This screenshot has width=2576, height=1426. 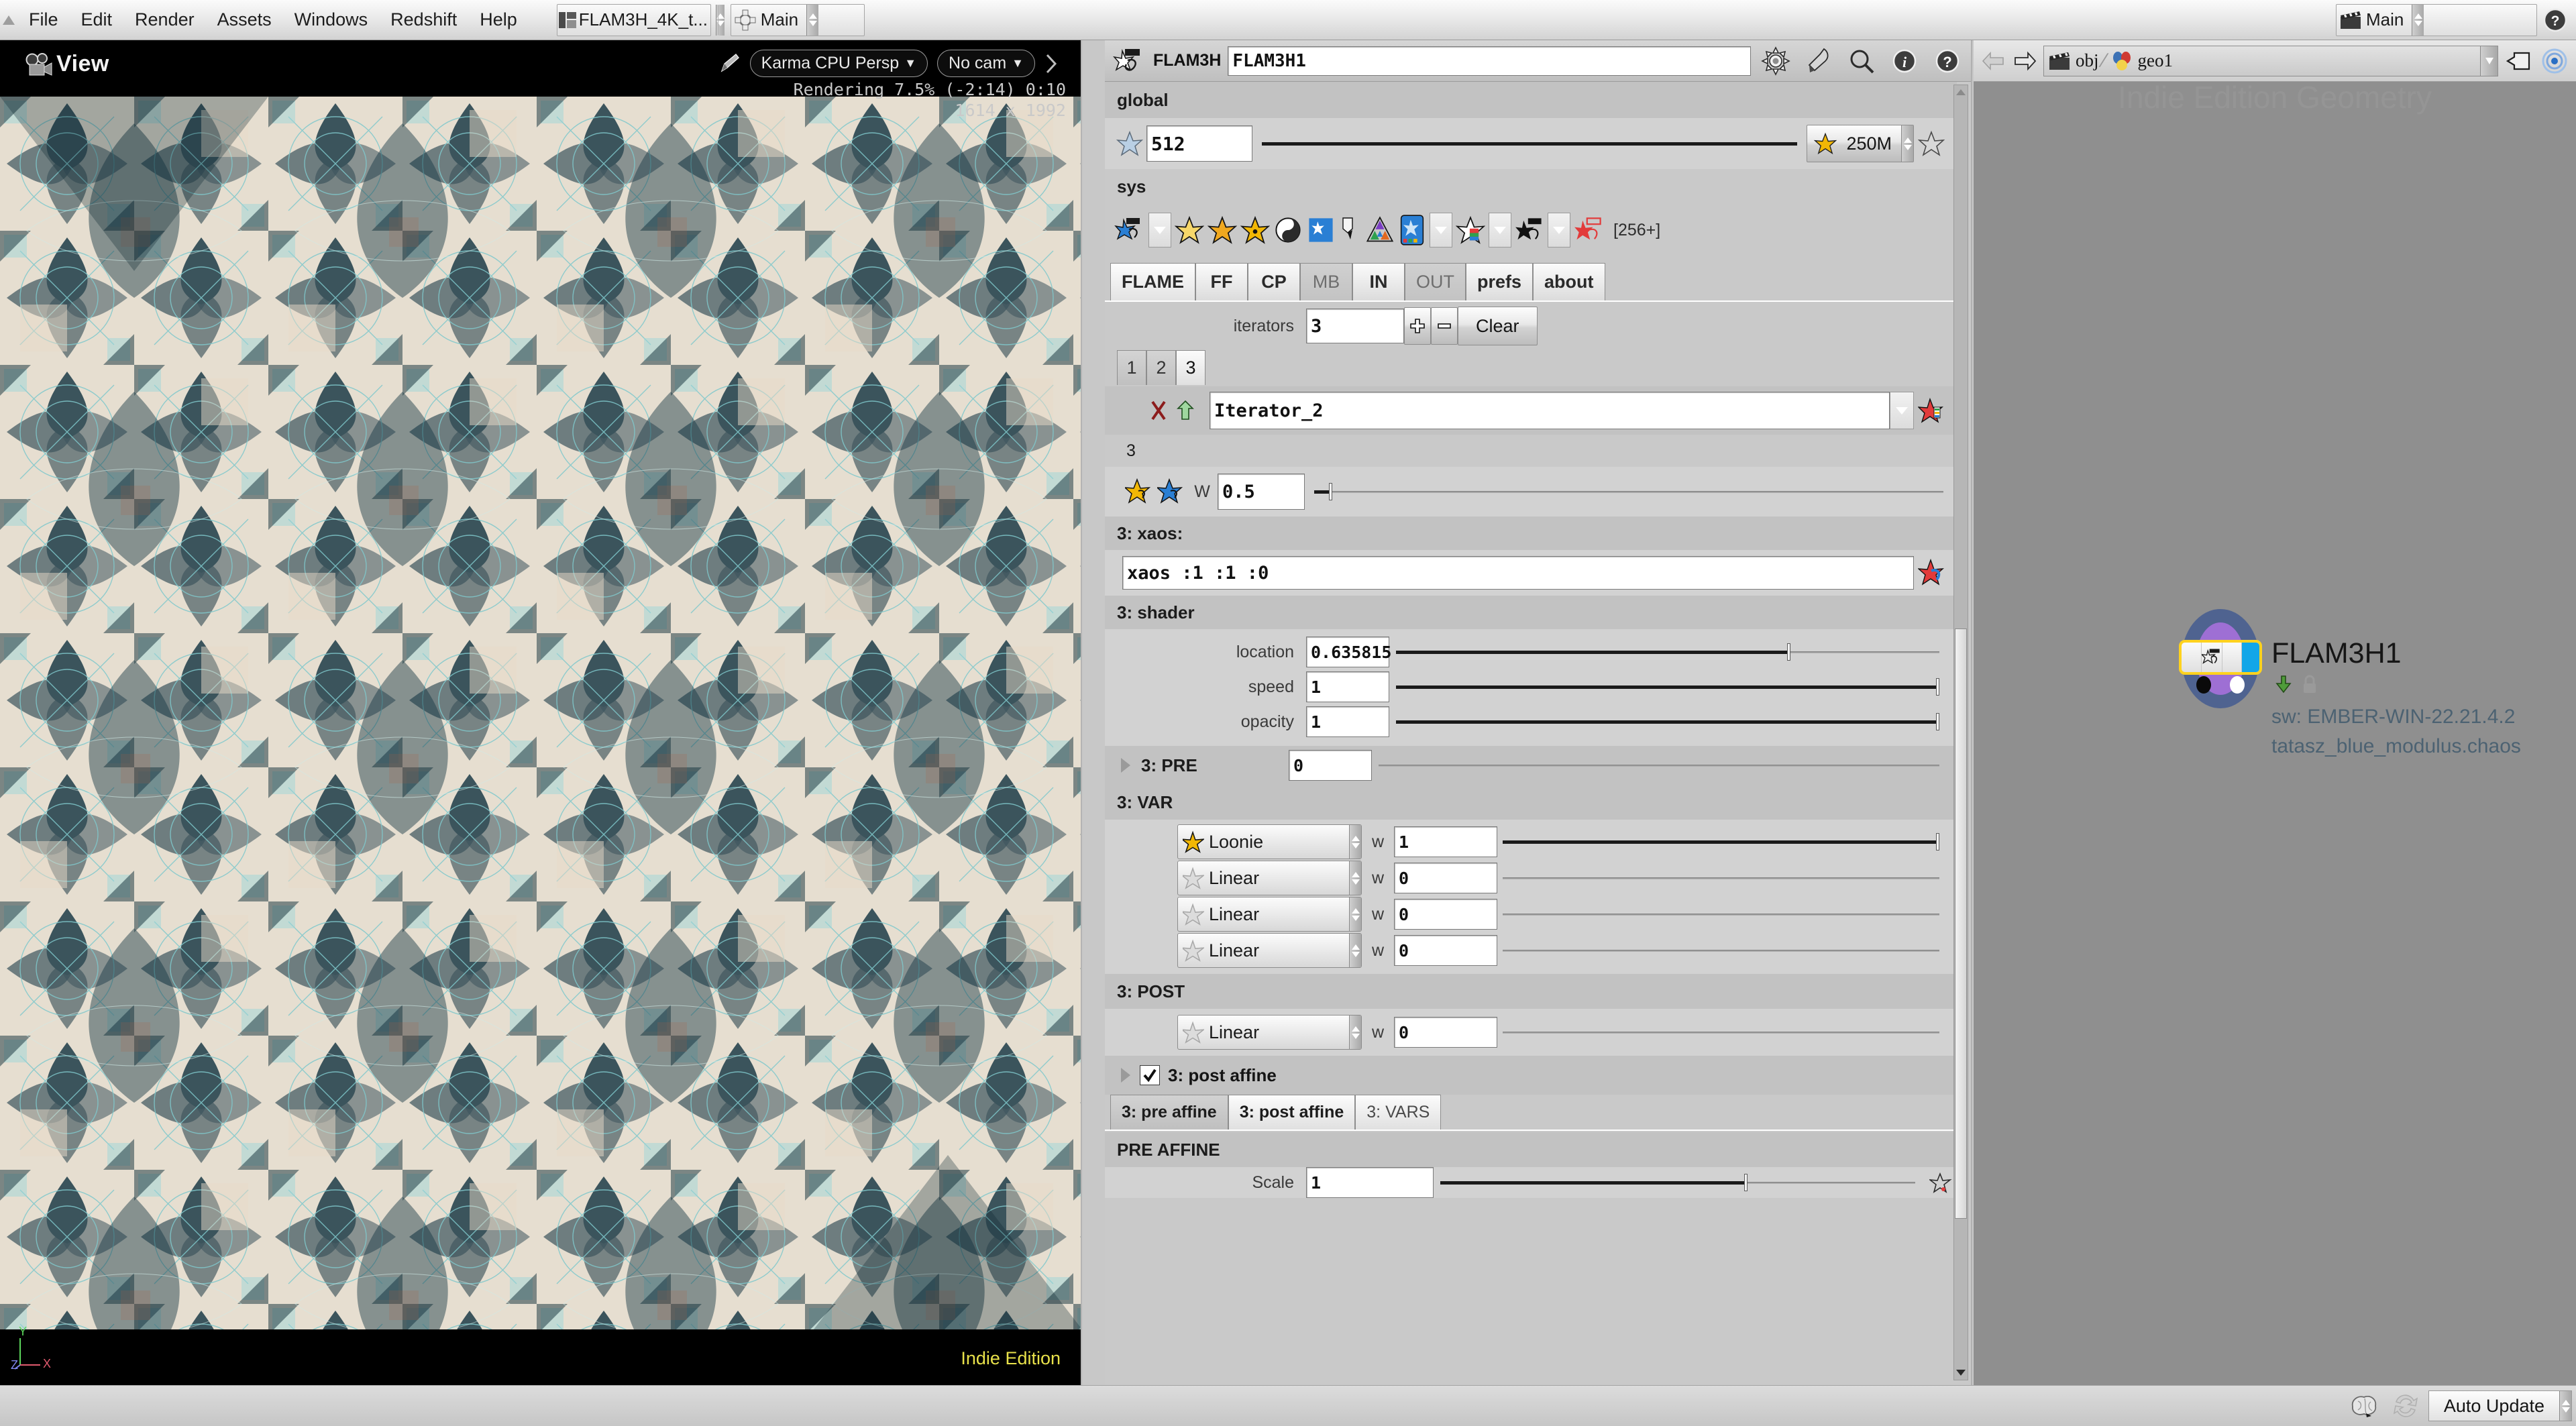 What do you see at coordinates (1152, 281) in the screenshot?
I see `tab-flame: FLAME` at bounding box center [1152, 281].